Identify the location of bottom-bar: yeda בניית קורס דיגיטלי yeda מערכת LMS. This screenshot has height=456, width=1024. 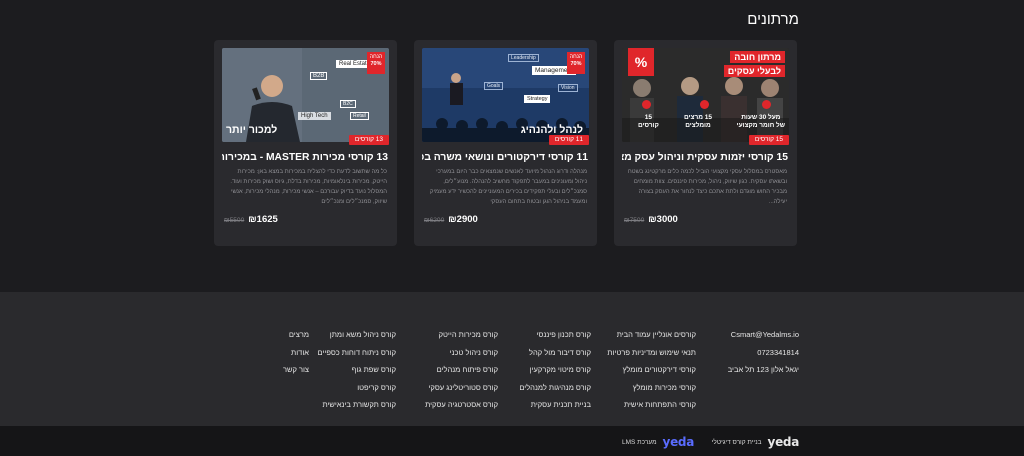
(512, 441).